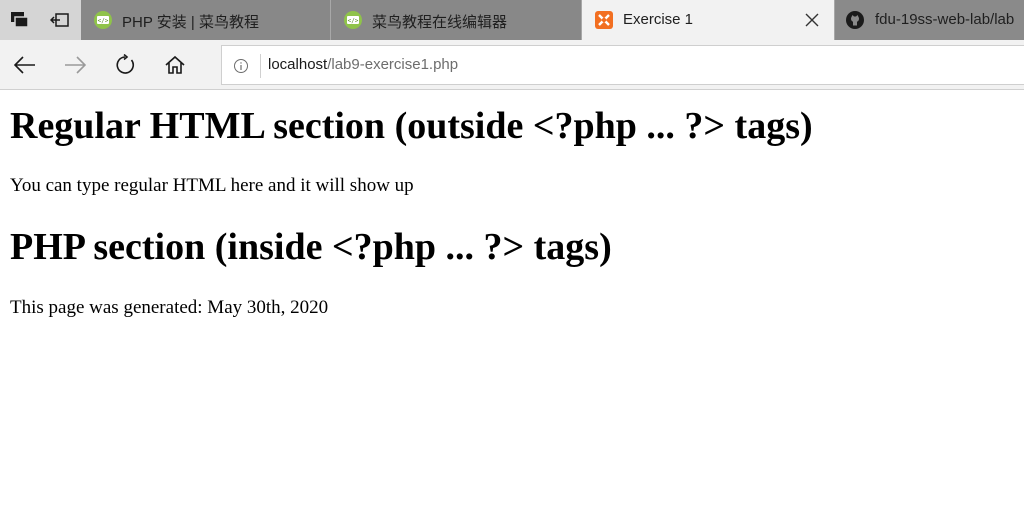 The height and width of the screenshot is (528, 1024). What do you see at coordinates (440, 22) in the screenshot?
I see `tab-title: 菜鸟教程在线编辑器` at bounding box center [440, 22].